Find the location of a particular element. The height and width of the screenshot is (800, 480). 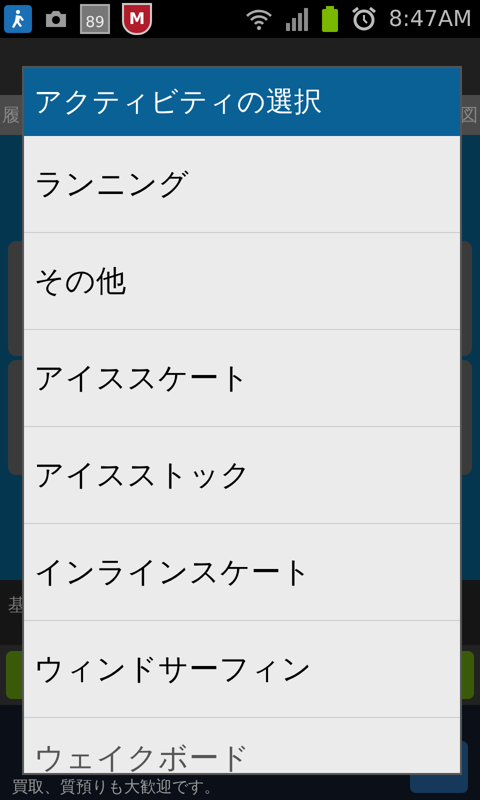

activity-option: その他 is located at coordinates (242, 281).